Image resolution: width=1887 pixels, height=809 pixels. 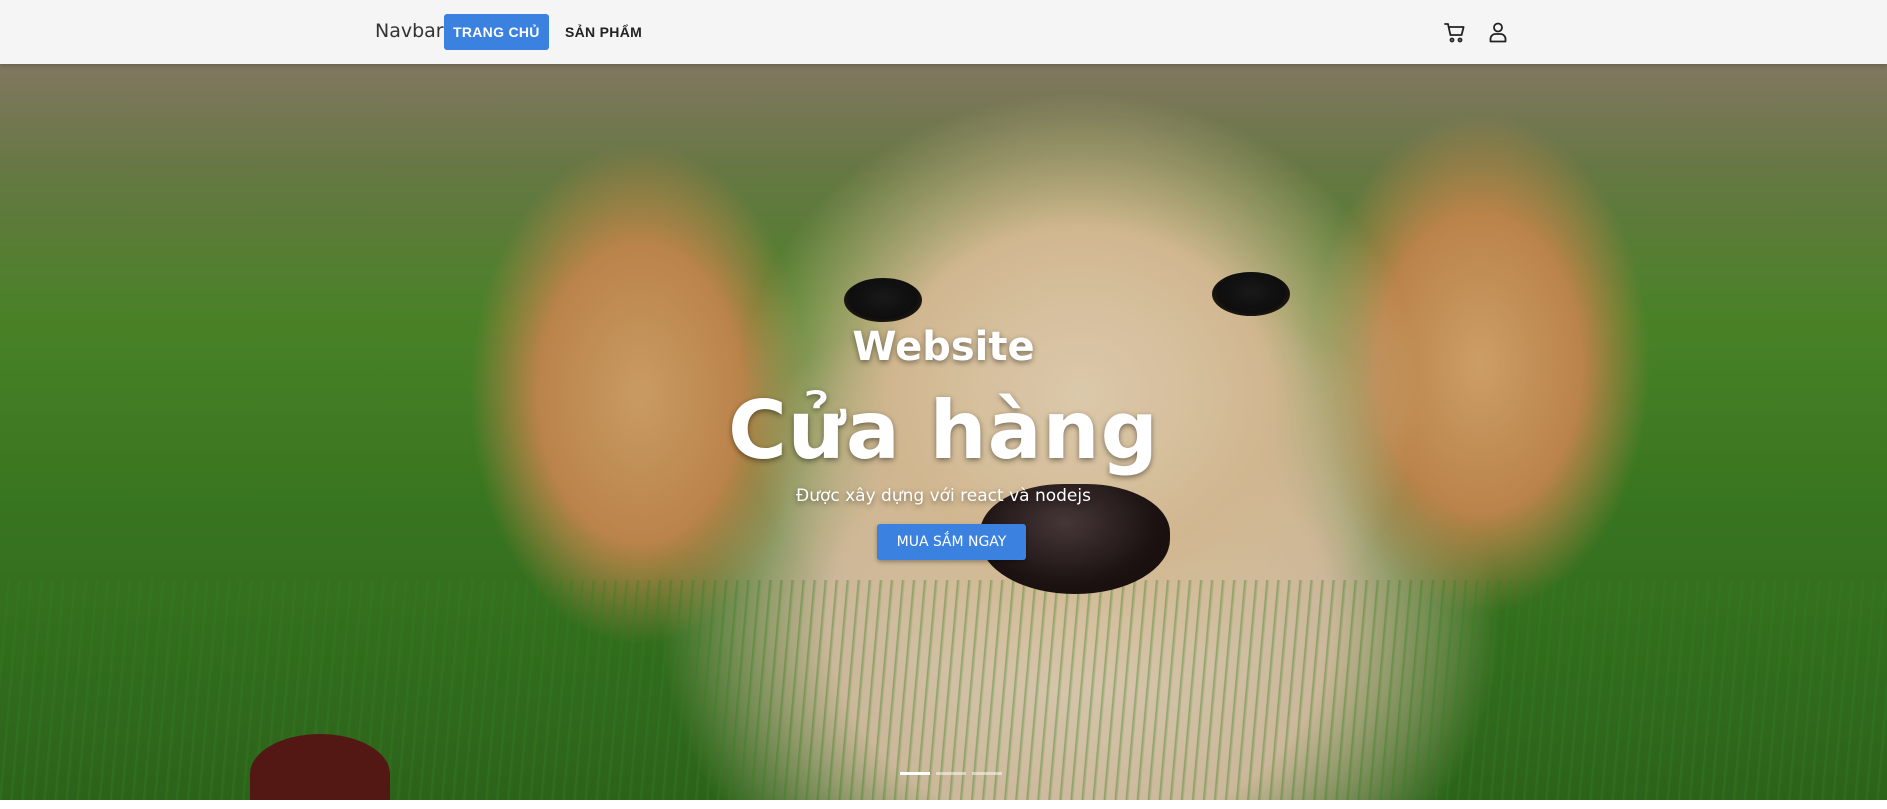 What do you see at coordinates (943, 32) in the screenshot?
I see `navbar: Navbar TRANG CHỦ SẢN PHẨM` at bounding box center [943, 32].